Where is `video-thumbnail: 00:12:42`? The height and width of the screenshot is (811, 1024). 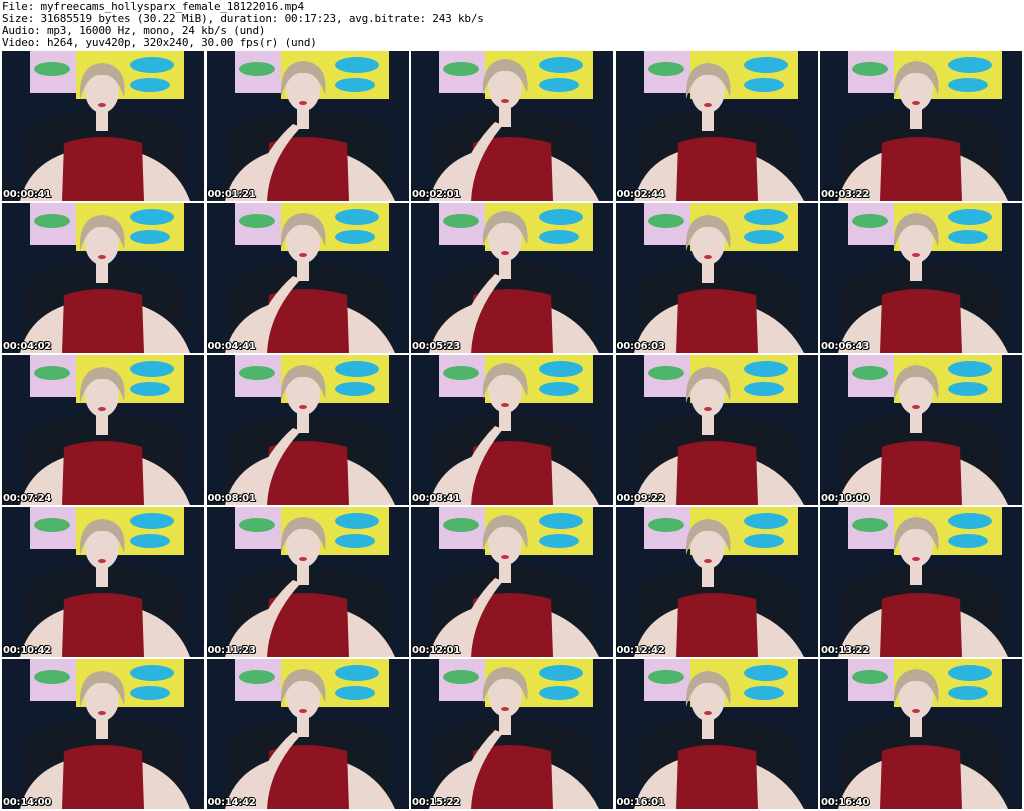 video-thumbnail: 00:12:42 is located at coordinates (716, 582).